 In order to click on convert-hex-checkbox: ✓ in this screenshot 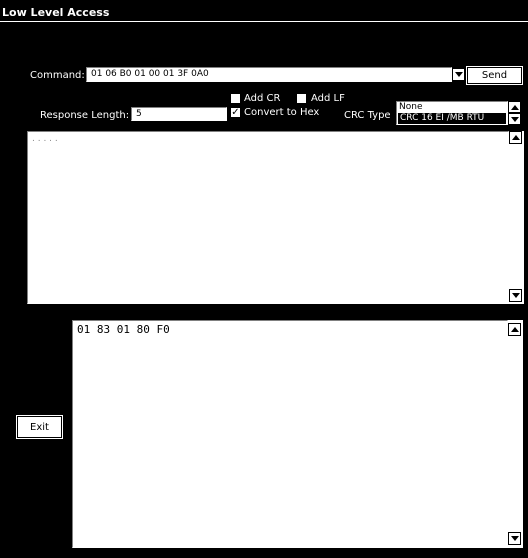, I will do `click(235, 112)`.